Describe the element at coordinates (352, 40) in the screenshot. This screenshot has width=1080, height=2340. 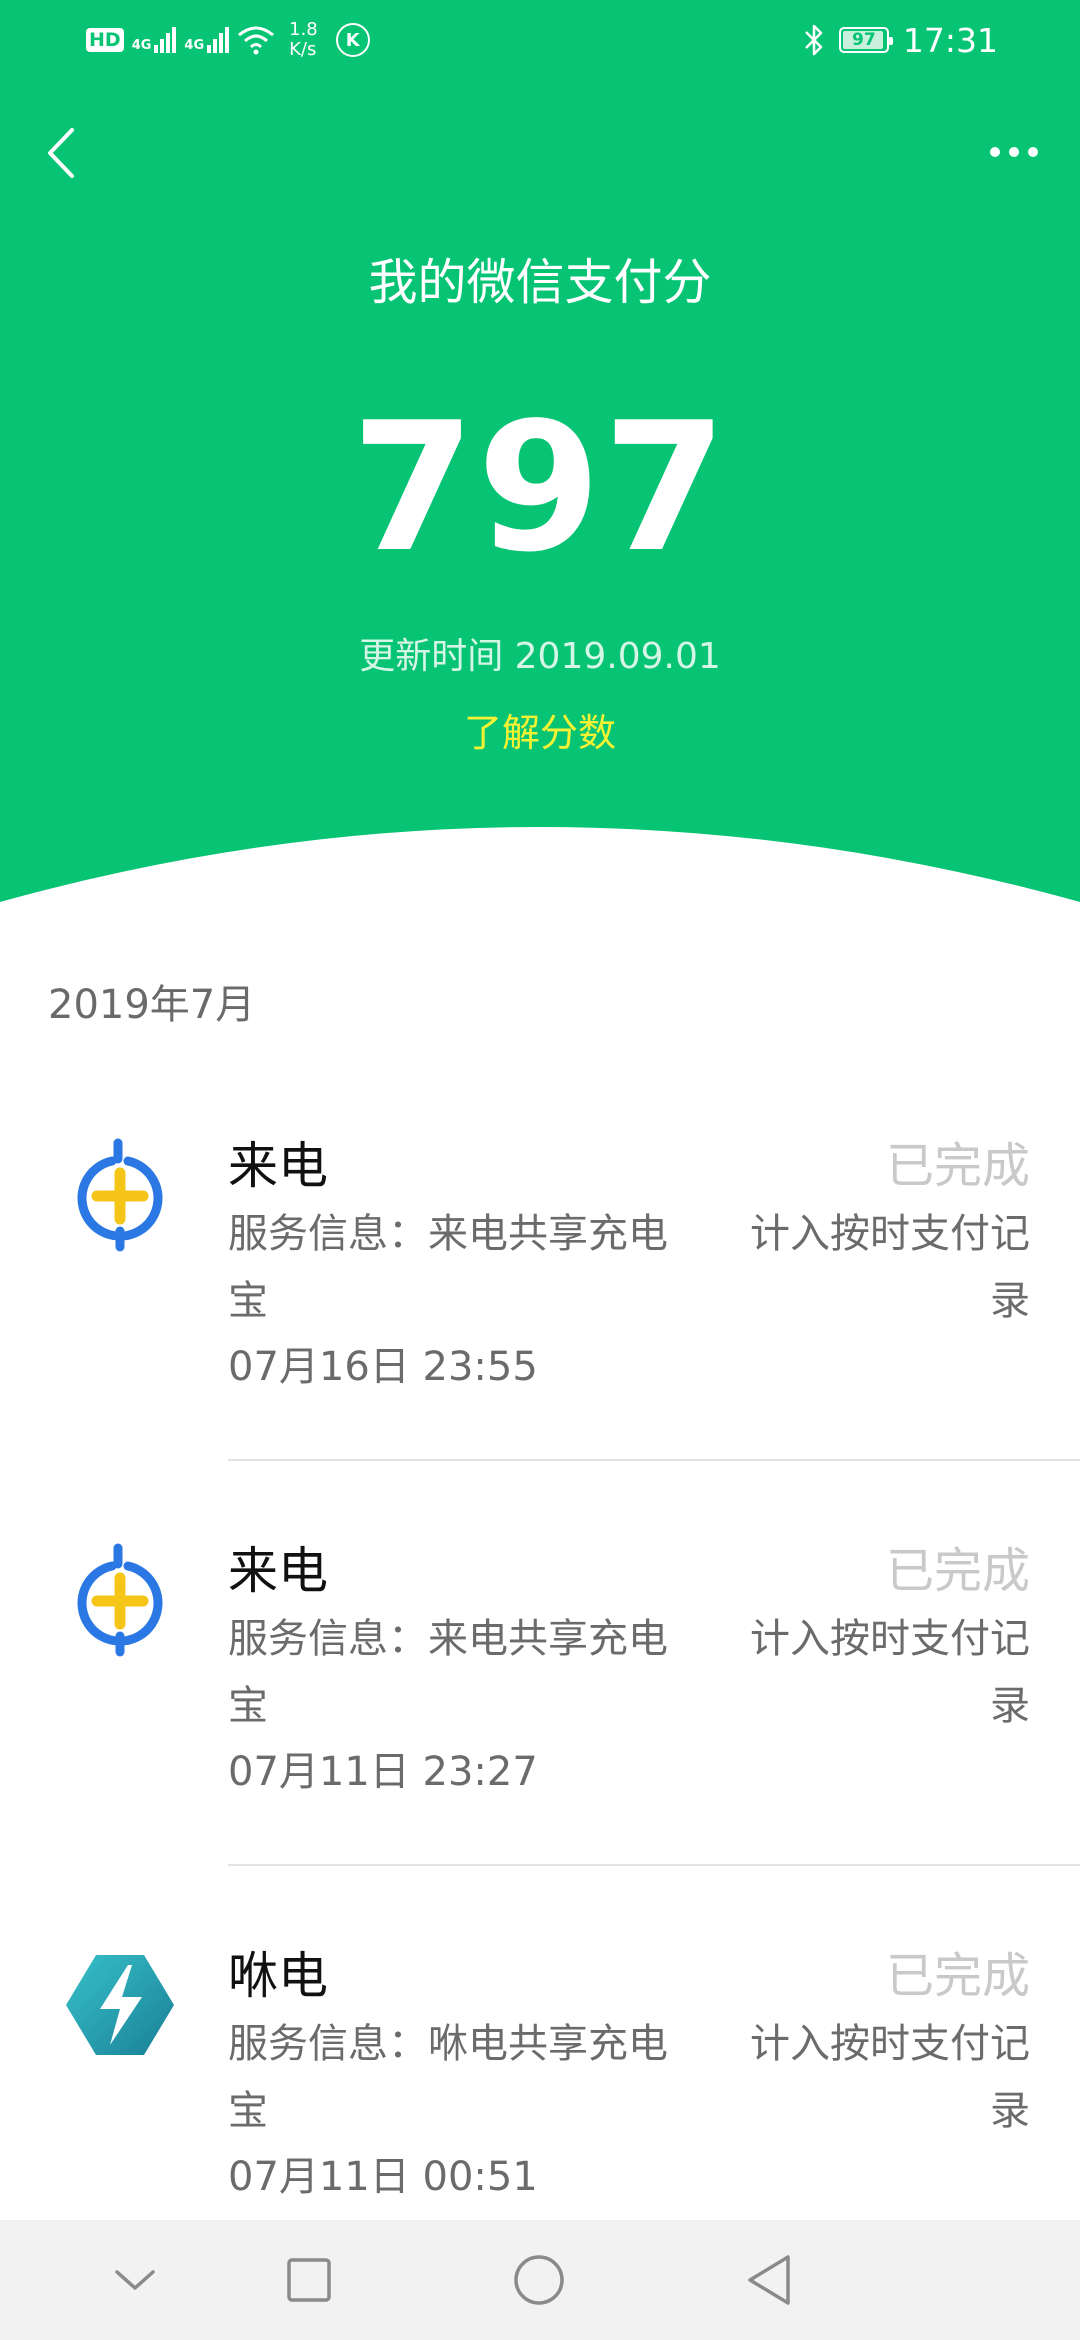
I see `k-app-icon: K` at that location.